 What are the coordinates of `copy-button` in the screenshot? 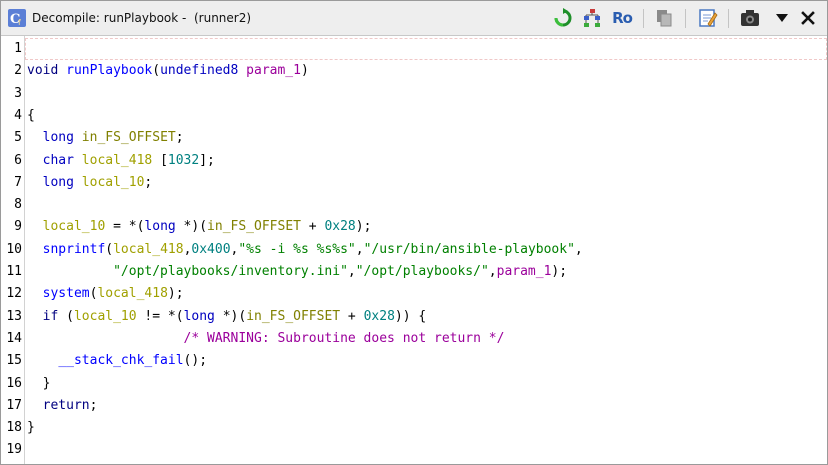 It's located at (664, 18).